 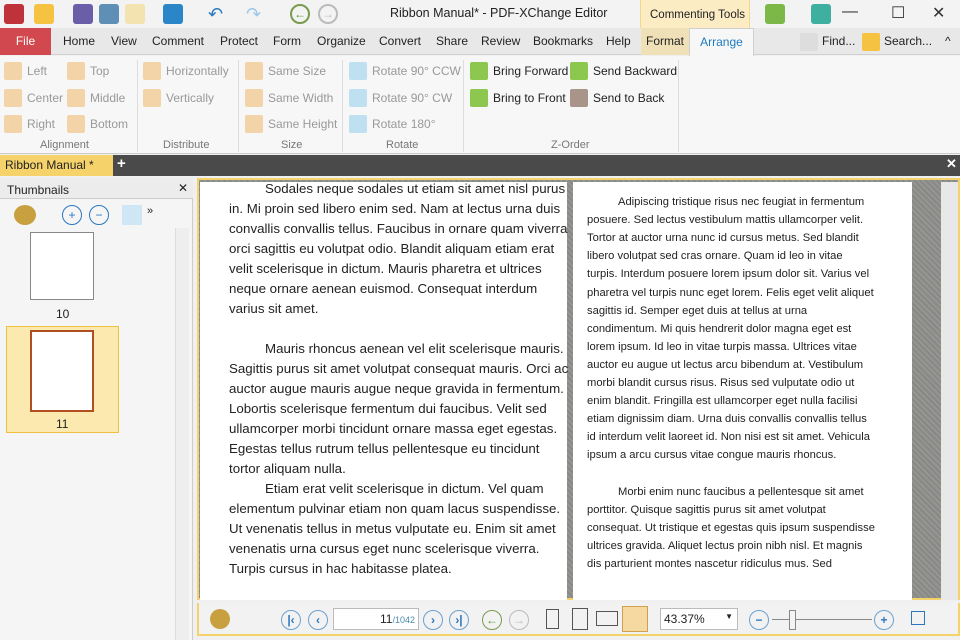 I want to click on align-right-button: Right, so click(x=29, y=124).